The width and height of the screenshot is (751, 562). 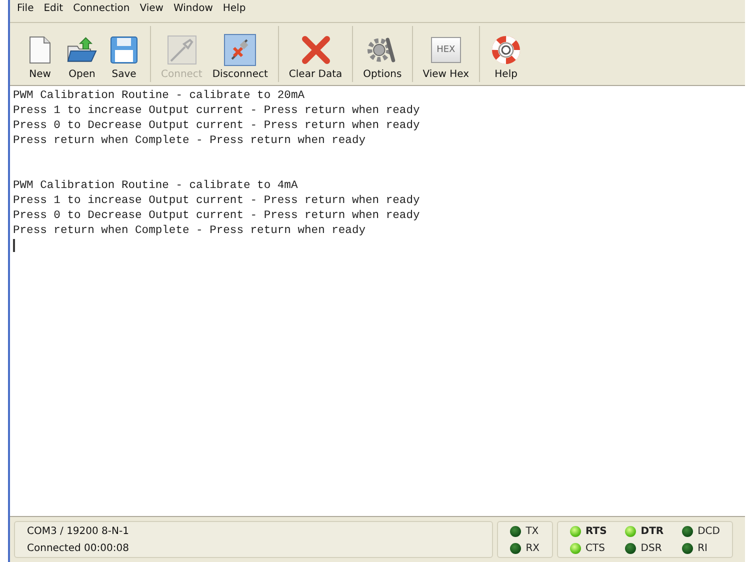 I want to click on led-label: RTS, so click(x=596, y=531).